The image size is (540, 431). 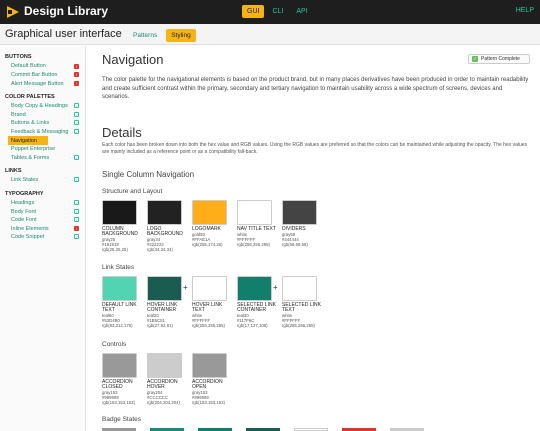 What do you see at coordinates (63, 34) in the screenshot?
I see `section-title: Graphical user interface` at bounding box center [63, 34].